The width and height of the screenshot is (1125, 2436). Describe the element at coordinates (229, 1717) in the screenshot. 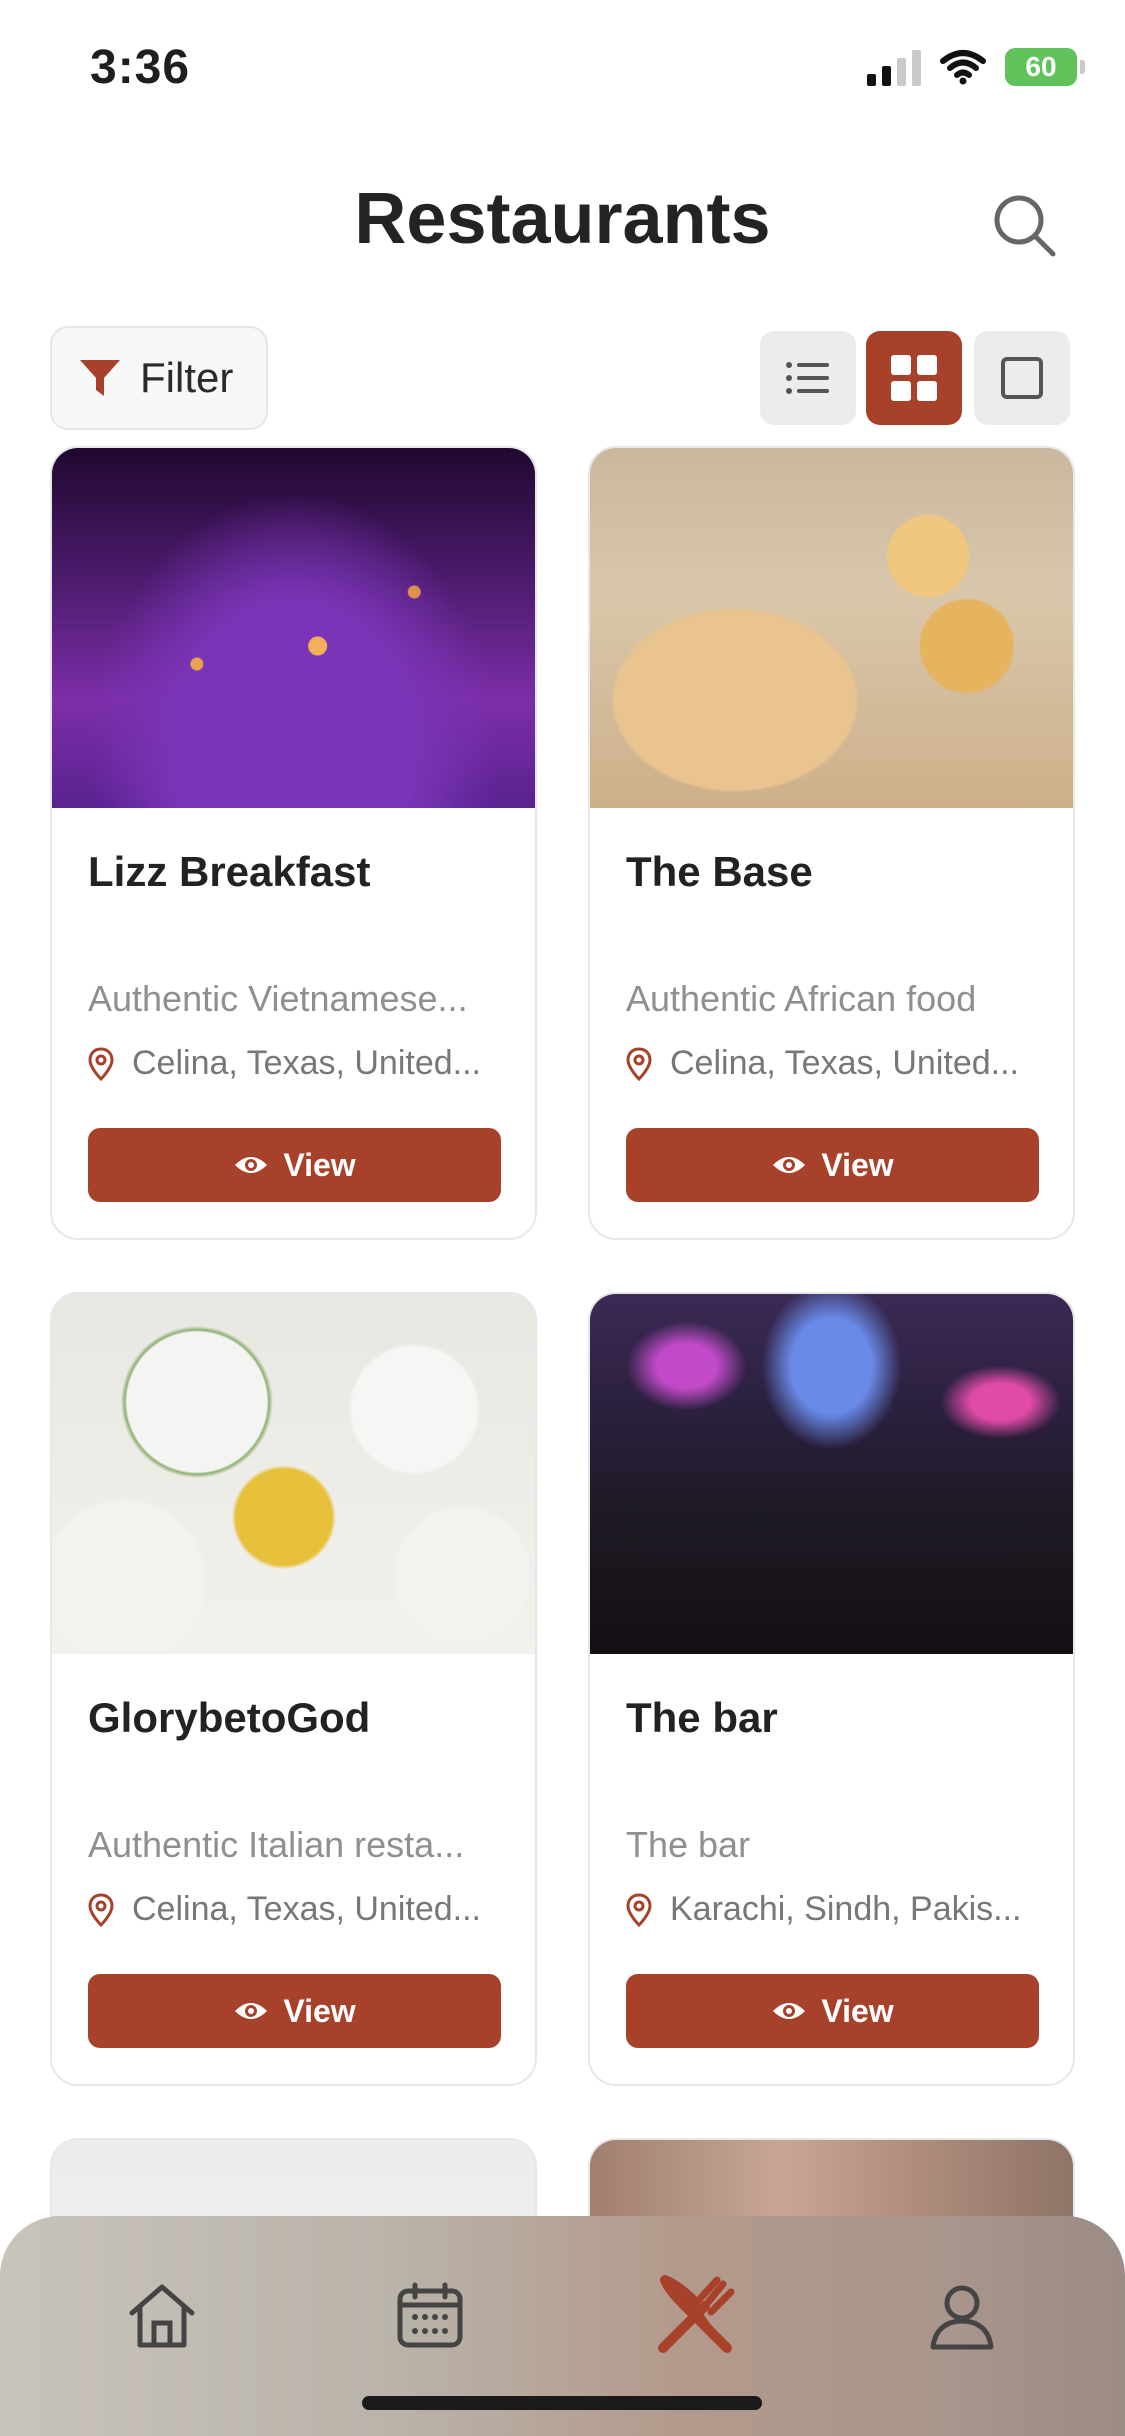

I see `restaurant-name: GlorybetoGod` at that location.